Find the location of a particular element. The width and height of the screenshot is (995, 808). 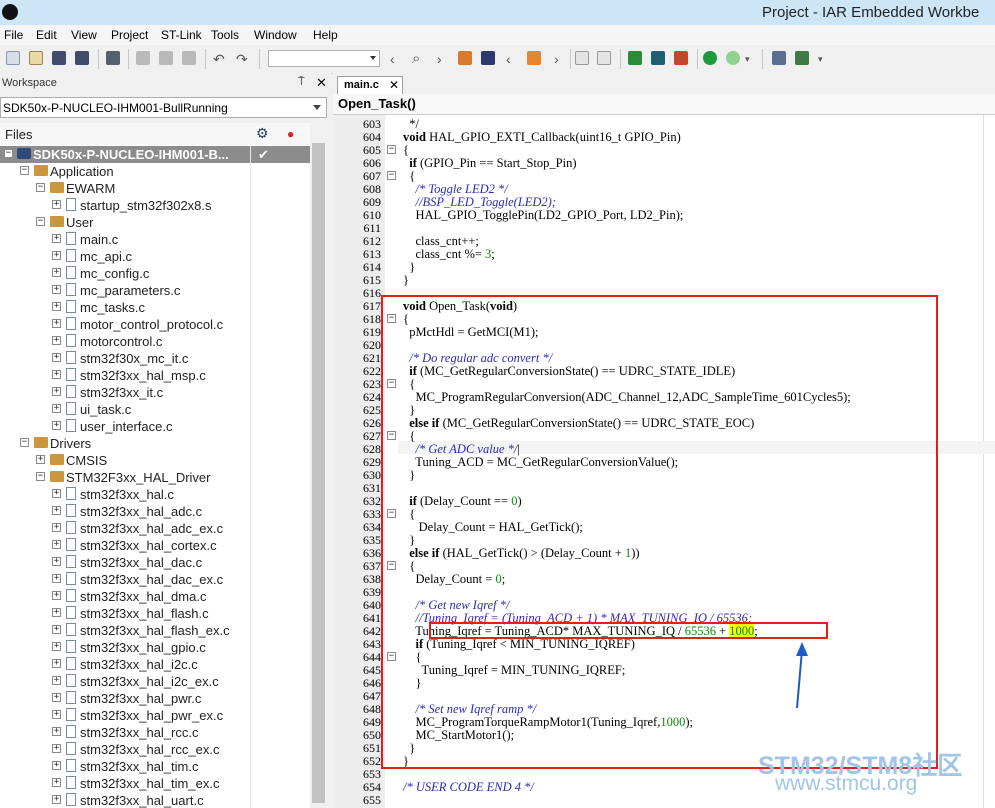

tree-file: + stm32f3xx_hal_pwr_ex.c is located at coordinates (155, 715).